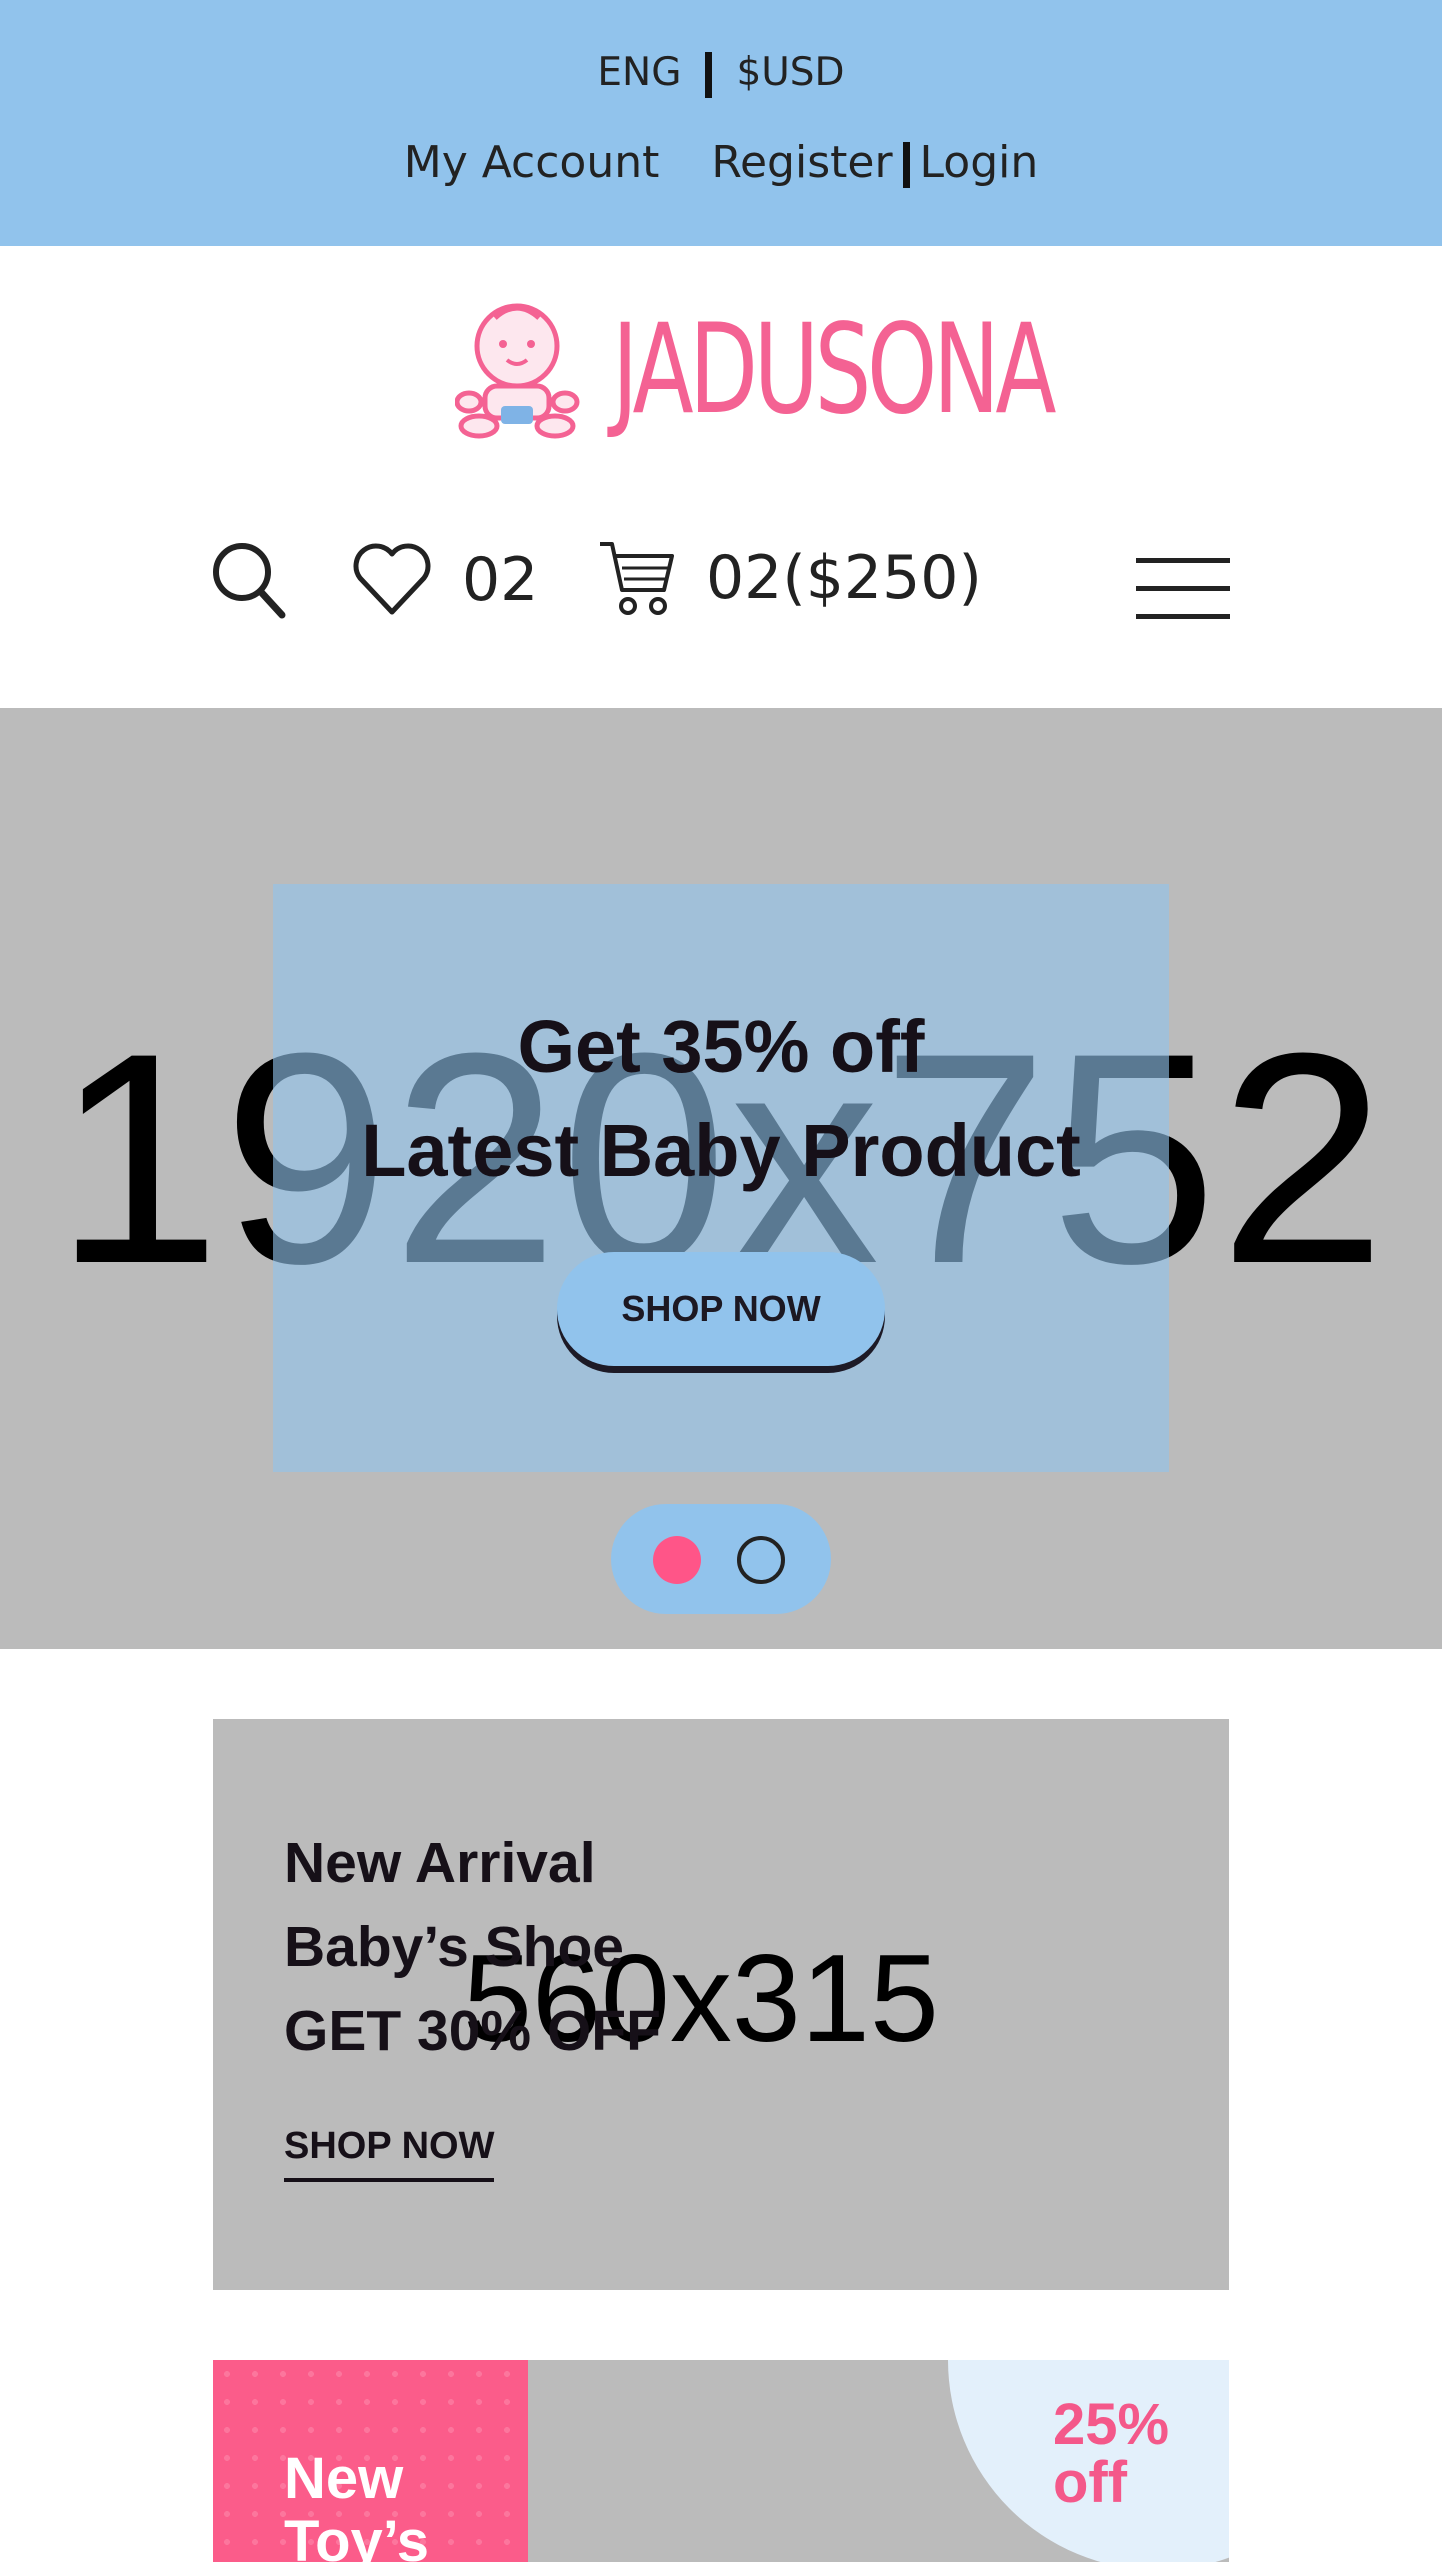 The height and width of the screenshot is (2562, 1442). What do you see at coordinates (790, 72) in the screenshot?
I see `currency-selector: $USD` at bounding box center [790, 72].